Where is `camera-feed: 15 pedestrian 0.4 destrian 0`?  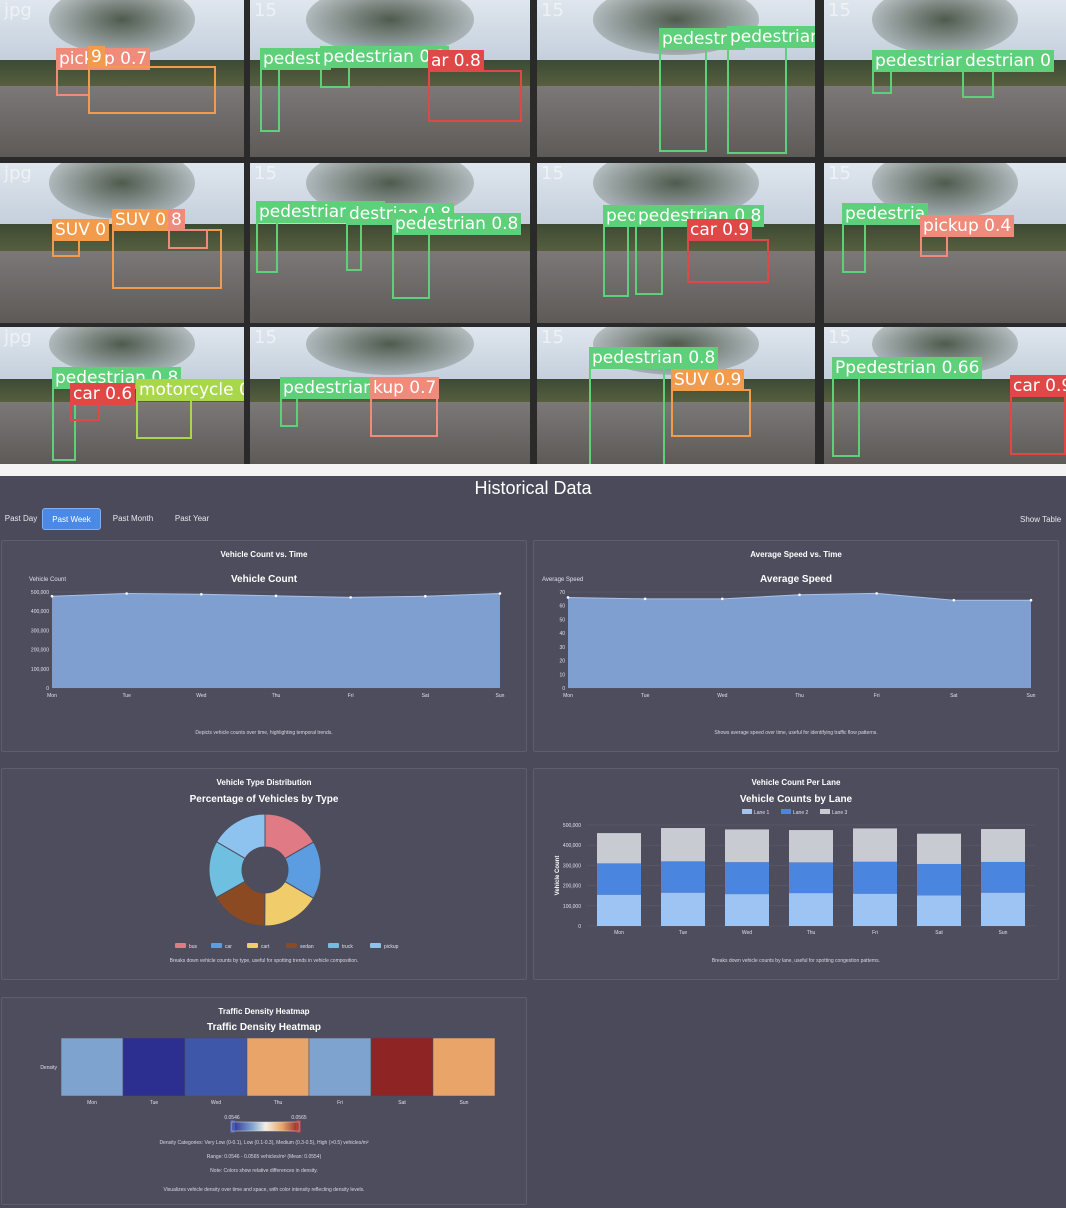
camera-feed: 15 pedestrian 0.4 destrian 0 is located at coordinates (945, 78).